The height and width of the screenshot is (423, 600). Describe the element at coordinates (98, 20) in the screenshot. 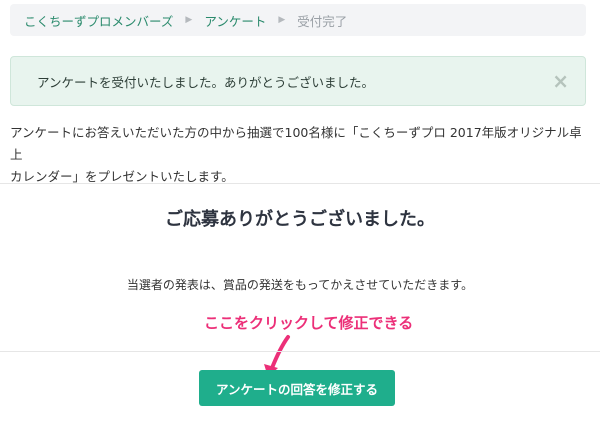

I see `breadcrumb-item-members: こくちーずプロメンバーズ` at that location.